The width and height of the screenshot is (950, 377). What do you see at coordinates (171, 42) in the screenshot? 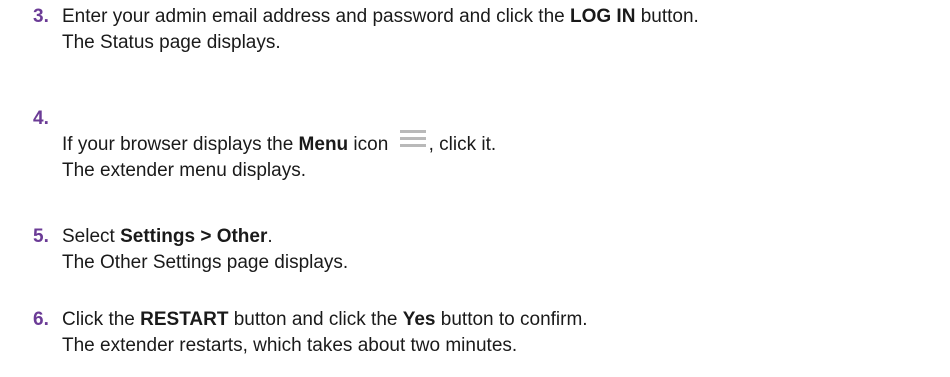
I see `step-result: The Status page displays.` at bounding box center [171, 42].